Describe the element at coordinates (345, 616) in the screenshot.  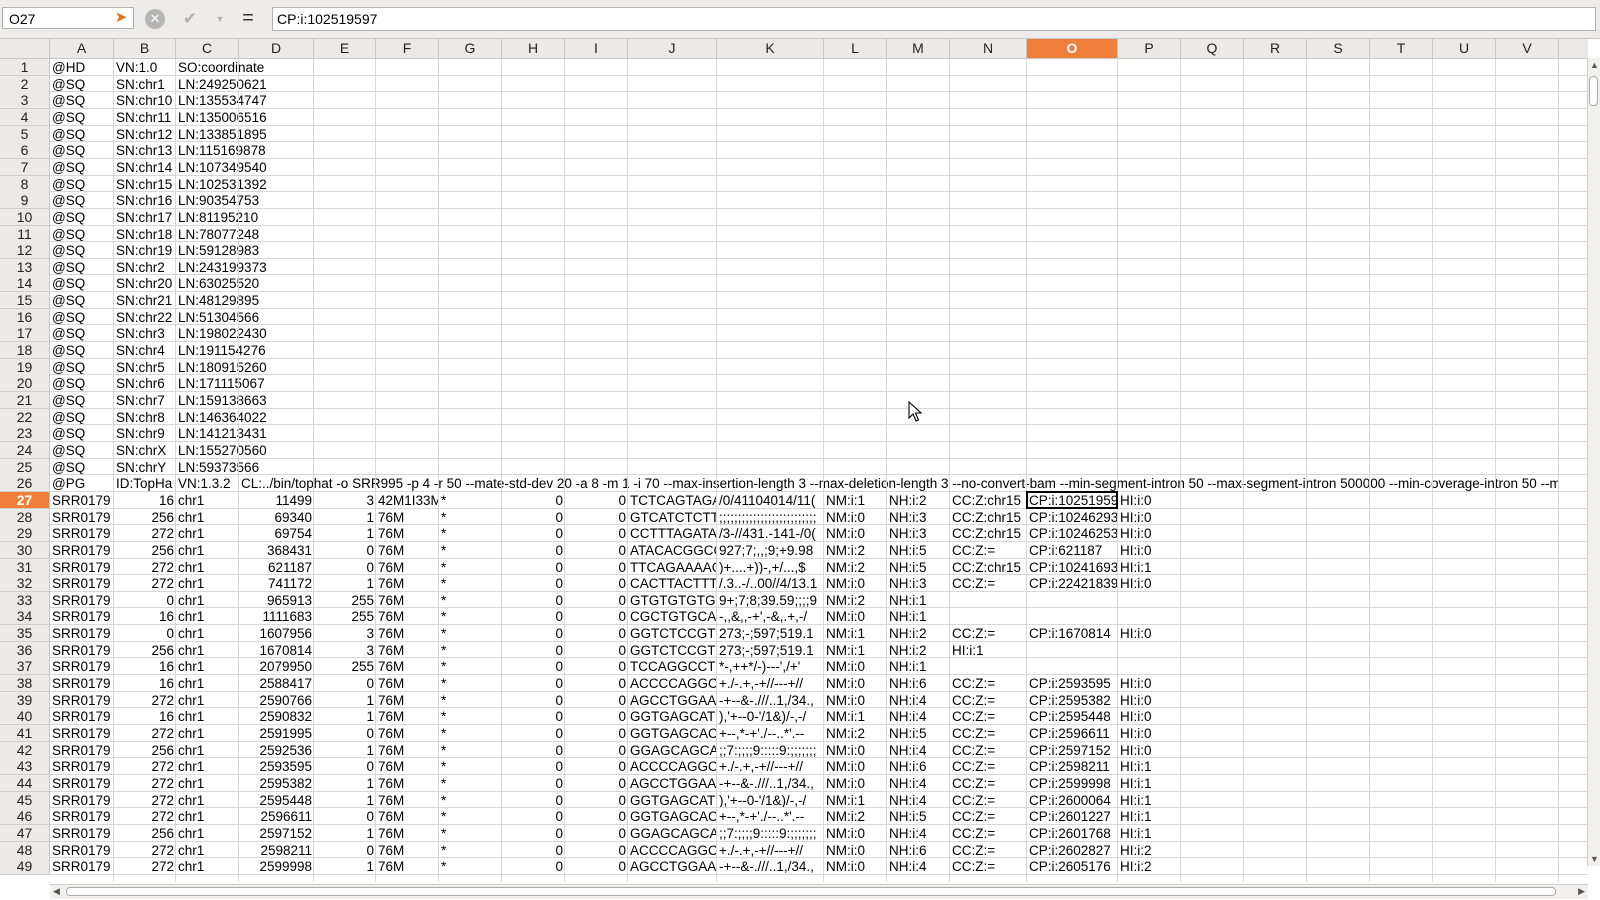
I see `cell-e34: 255` at that location.